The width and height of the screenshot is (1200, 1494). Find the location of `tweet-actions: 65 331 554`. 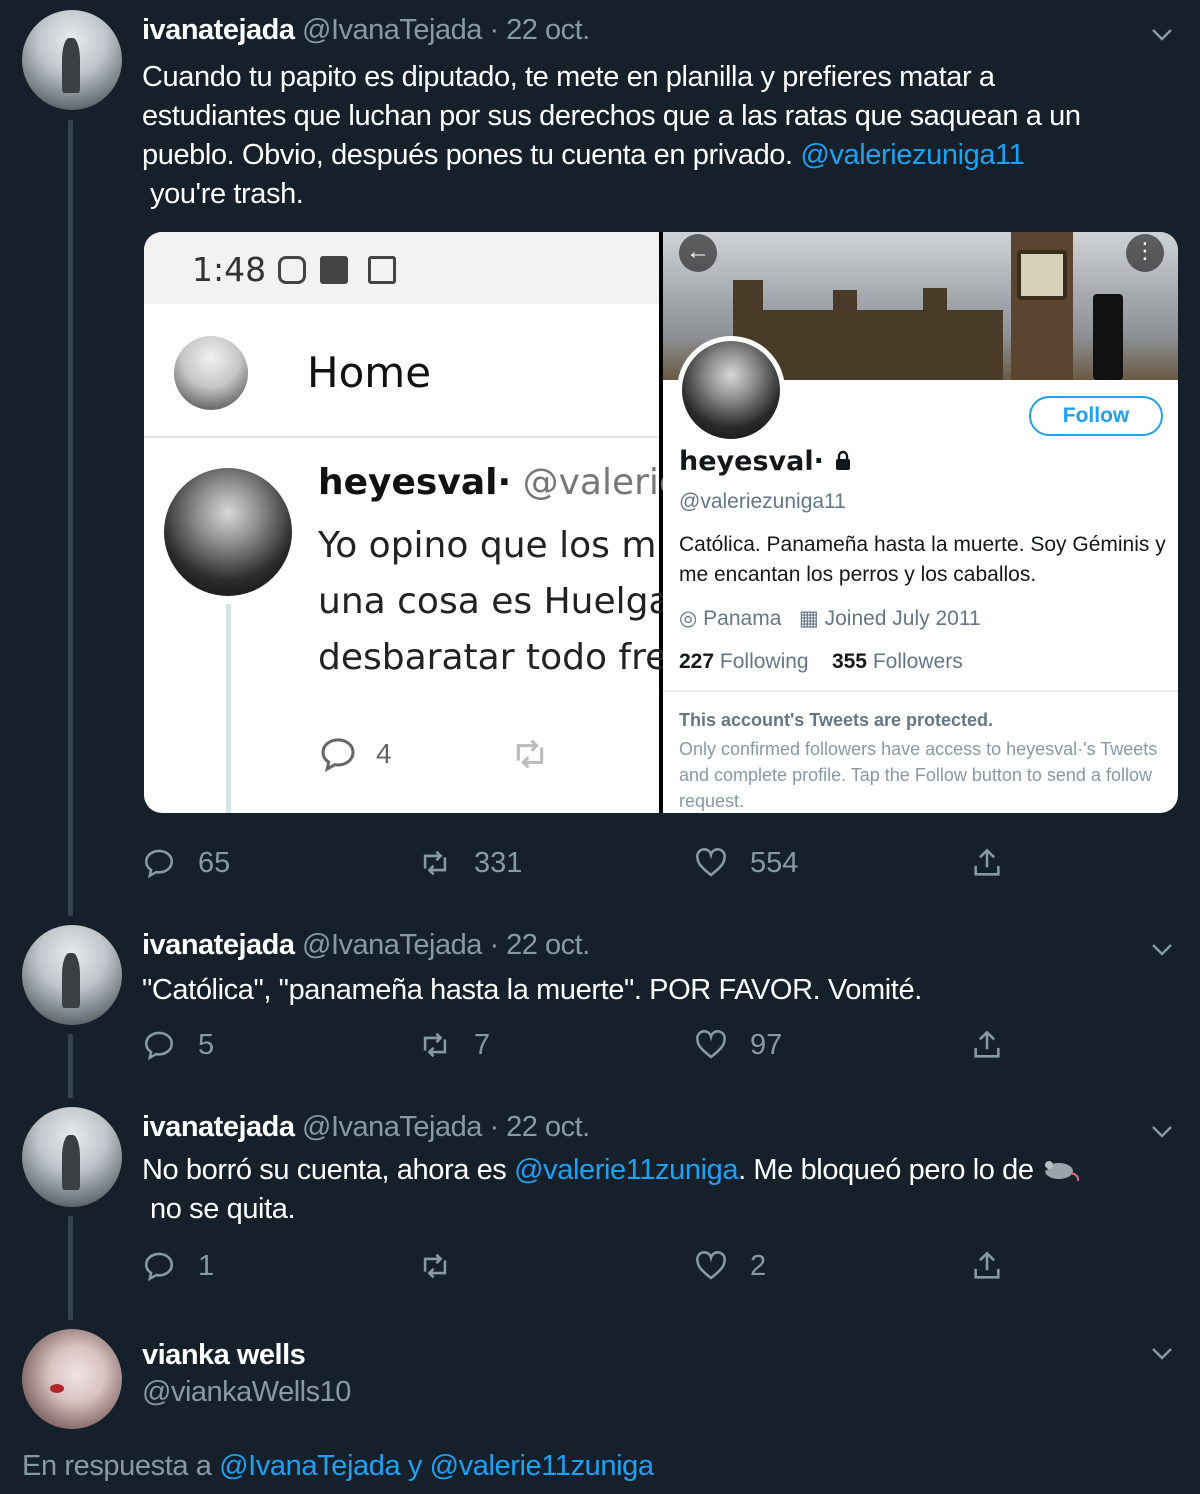

tweet-actions: 65 331 554 is located at coordinates (582, 866).